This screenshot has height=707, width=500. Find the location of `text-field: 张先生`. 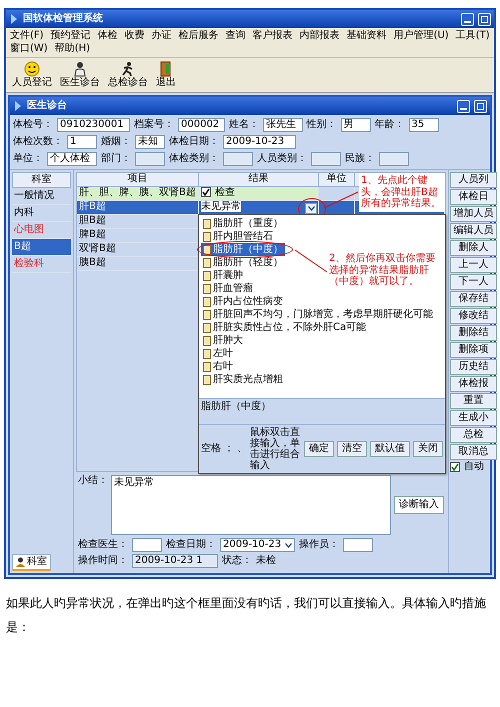

text-field: 张先生 is located at coordinates (282, 125).